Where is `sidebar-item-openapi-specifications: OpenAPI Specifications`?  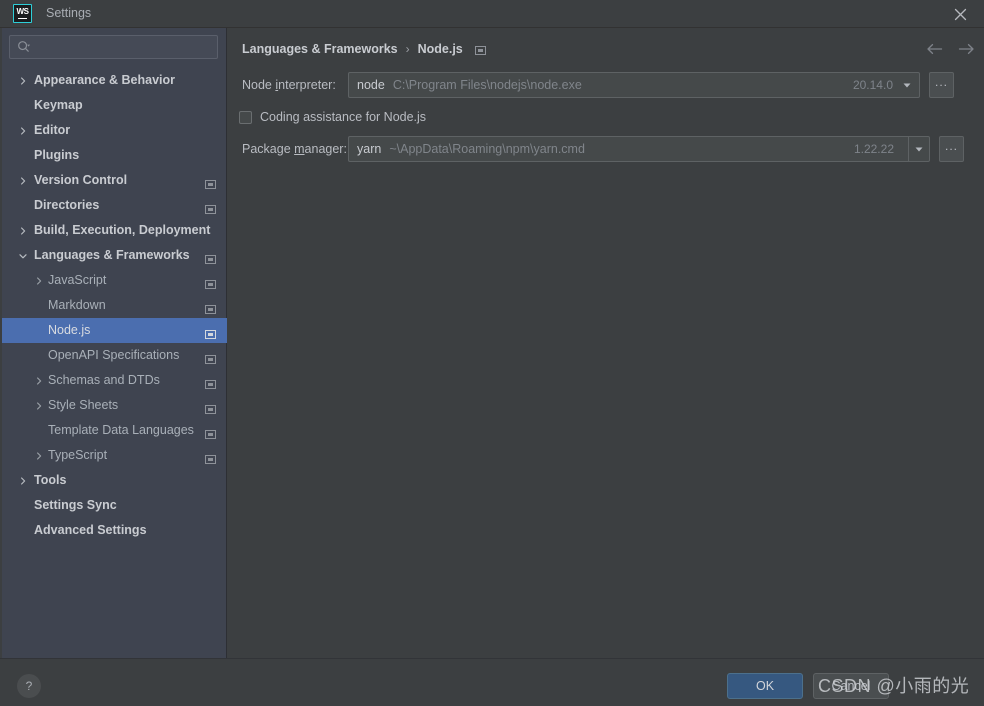
sidebar-item-openapi-specifications: OpenAPI Specifications is located at coordinates (113, 355).